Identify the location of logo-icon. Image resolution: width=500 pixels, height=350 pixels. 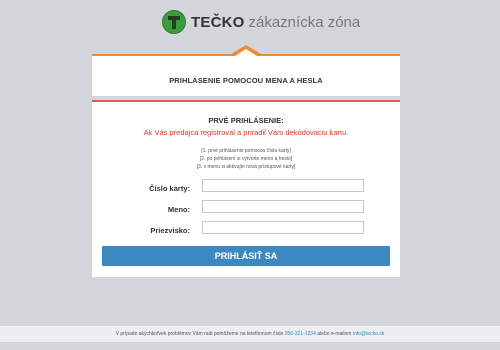
(174, 22).